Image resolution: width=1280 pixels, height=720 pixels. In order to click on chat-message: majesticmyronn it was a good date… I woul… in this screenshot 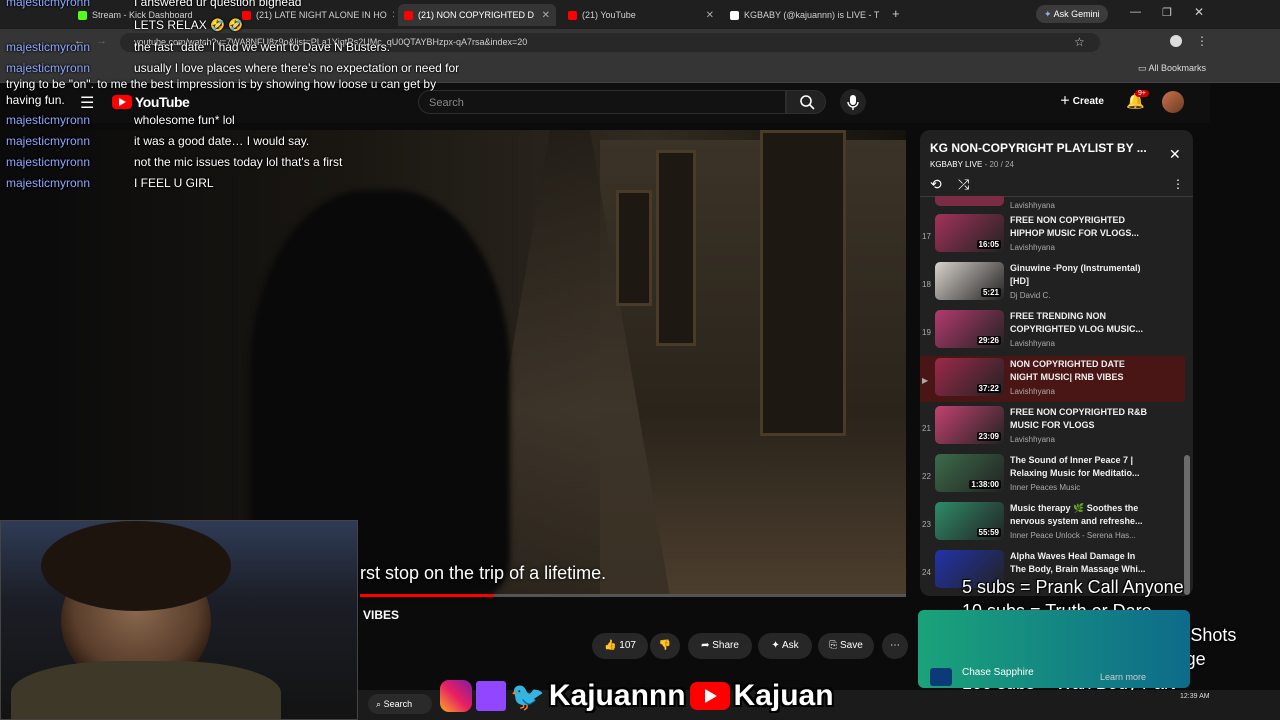, I will do `click(157, 141)`.